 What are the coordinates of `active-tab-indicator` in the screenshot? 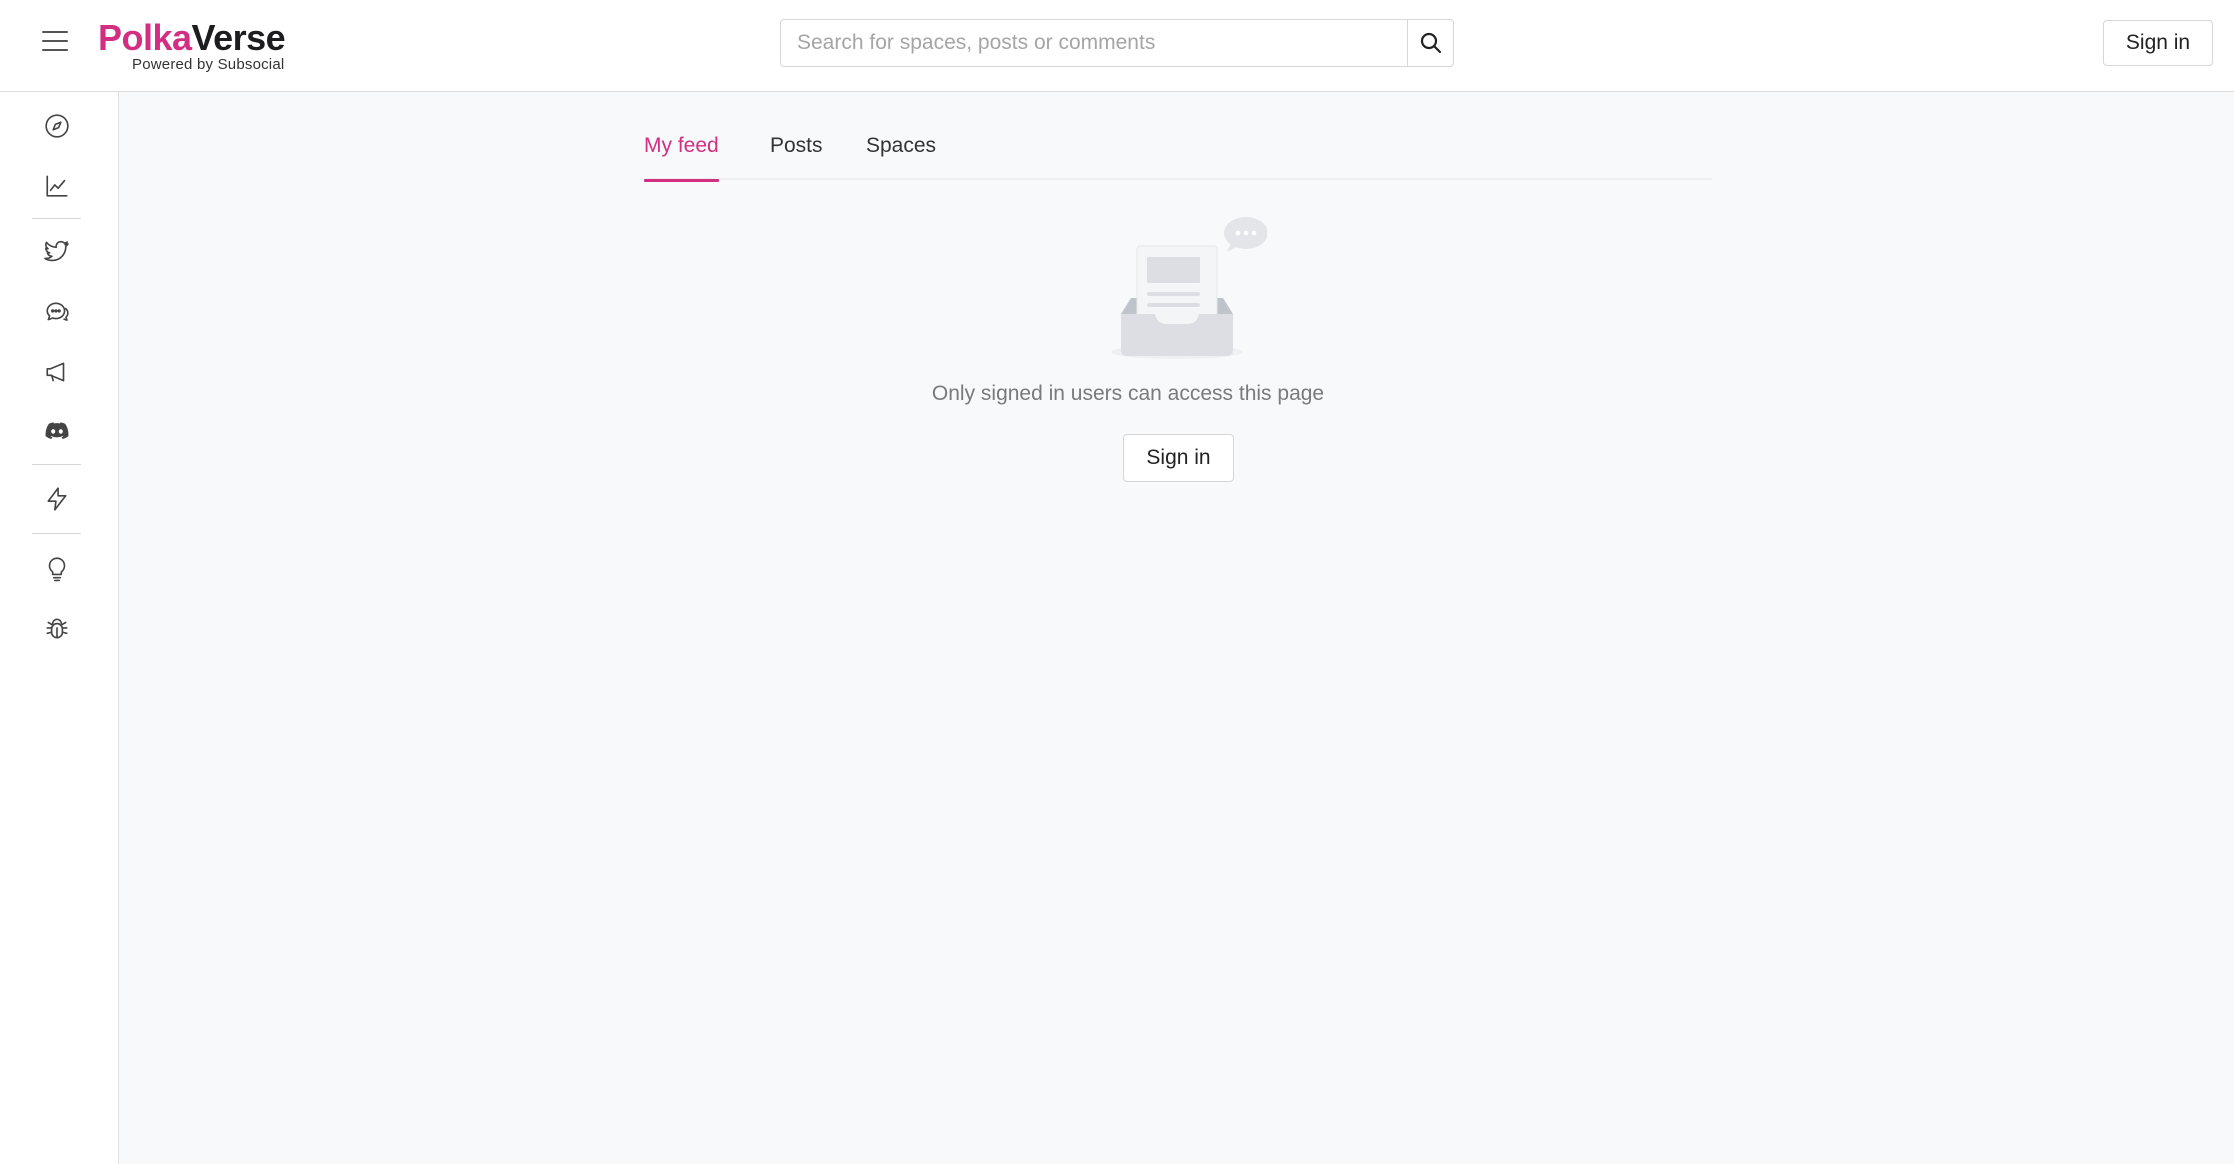 It's located at (681, 180).